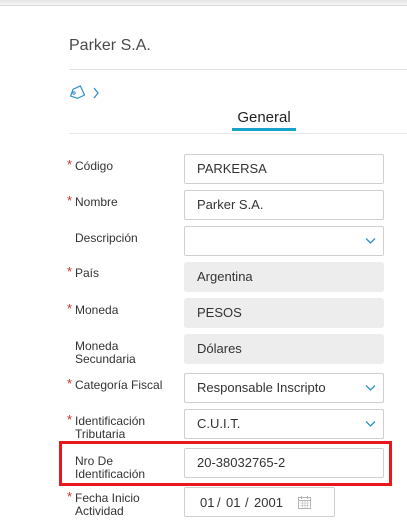 The height and width of the screenshot is (527, 407). I want to click on codigo-input: PARKERSA, so click(284, 169).